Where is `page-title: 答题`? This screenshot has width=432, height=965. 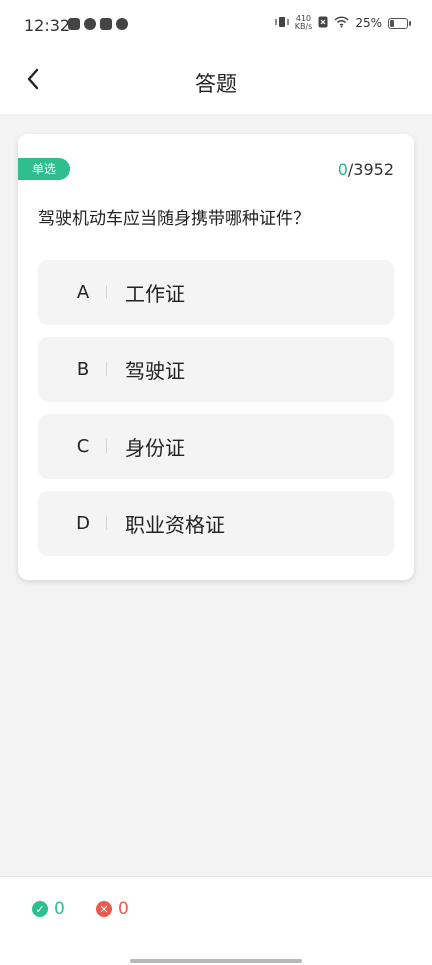 page-title: 答题 is located at coordinates (216, 84).